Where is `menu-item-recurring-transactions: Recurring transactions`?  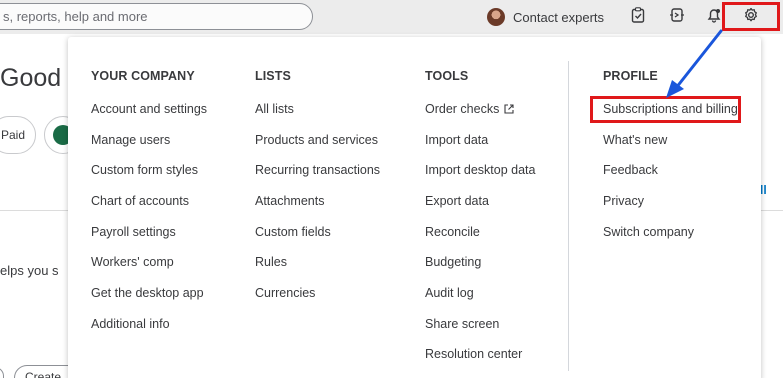
menu-item-recurring-transactions: Recurring transactions is located at coordinates (317, 170).